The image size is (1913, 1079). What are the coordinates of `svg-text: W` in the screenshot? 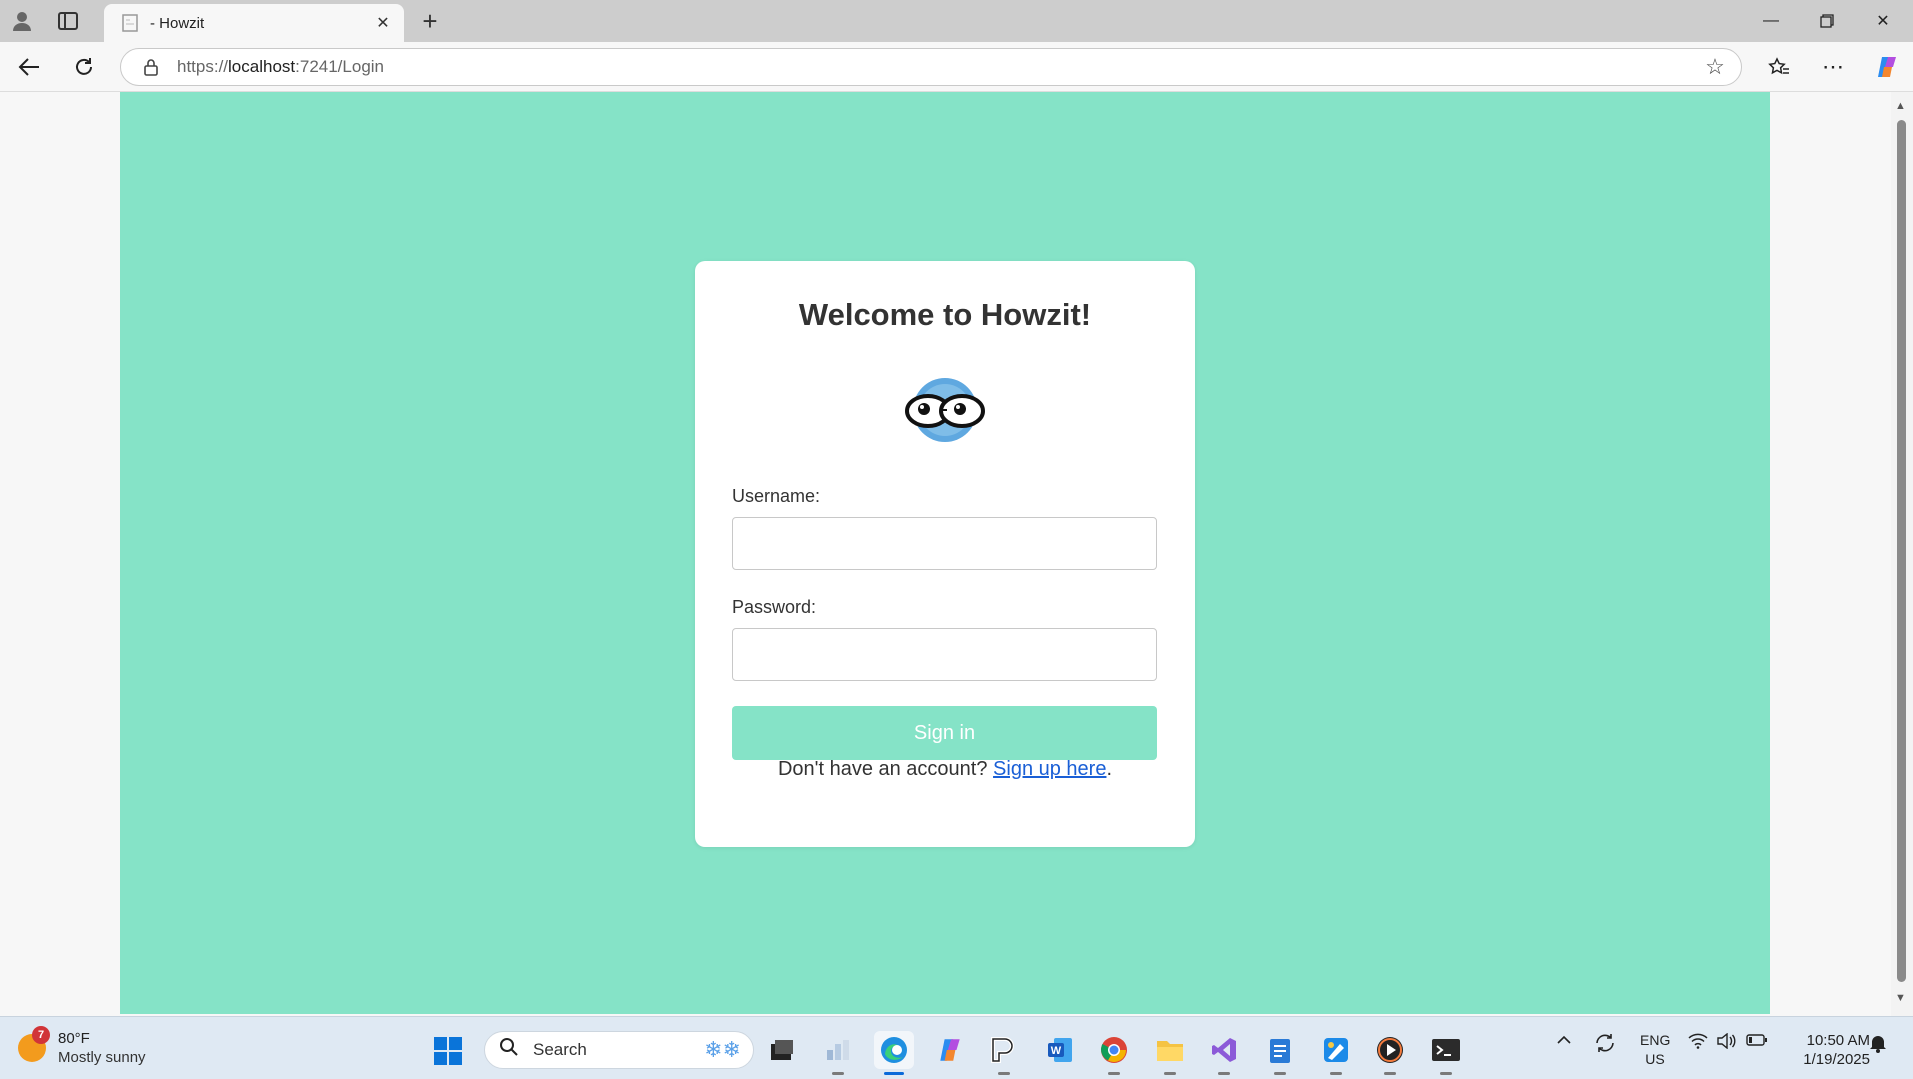 It's located at (1056, 1051).